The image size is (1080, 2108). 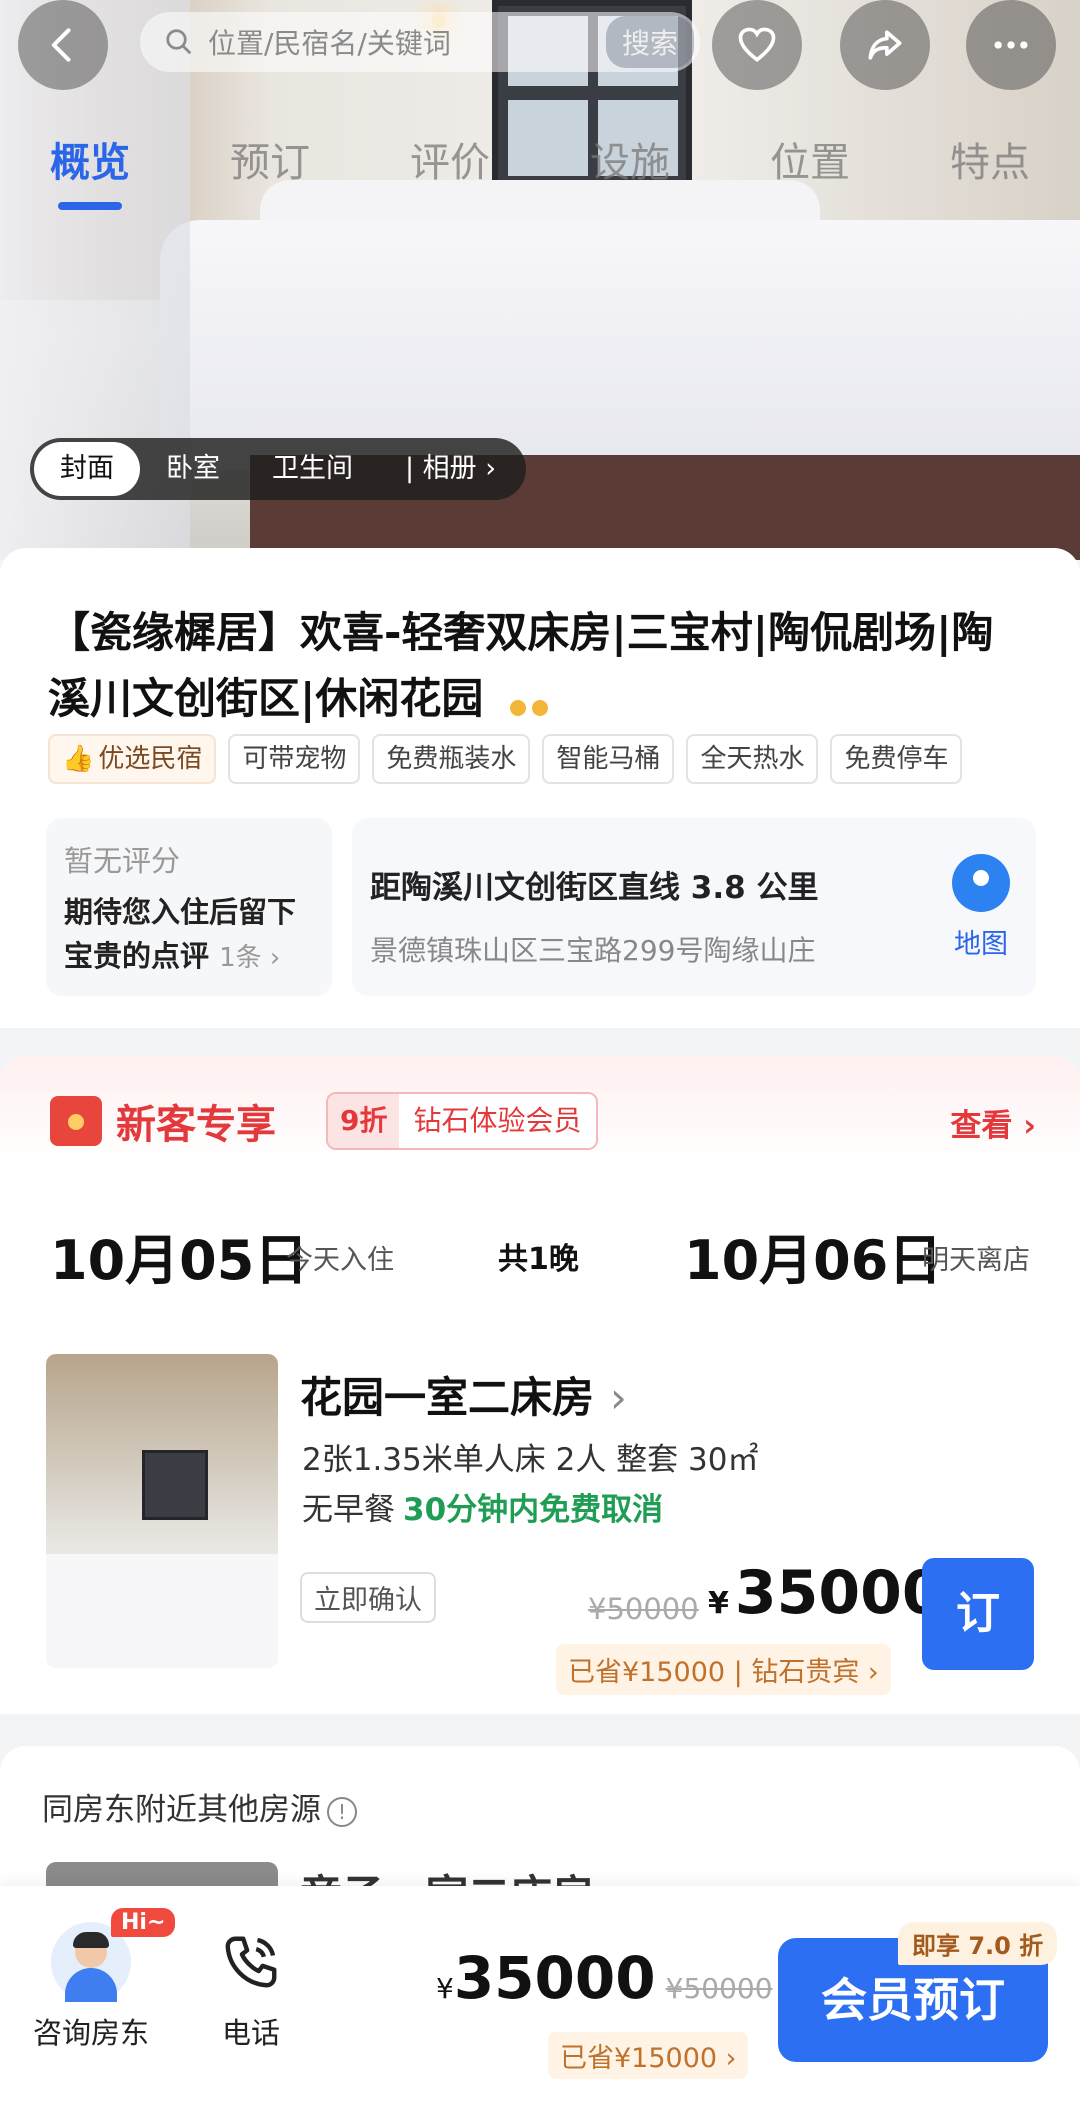 What do you see at coordinates (329, 43) in the screenshot?
I see `search-placeholder: 位置/民宿名/关键词` at bounding box center [329, 43].